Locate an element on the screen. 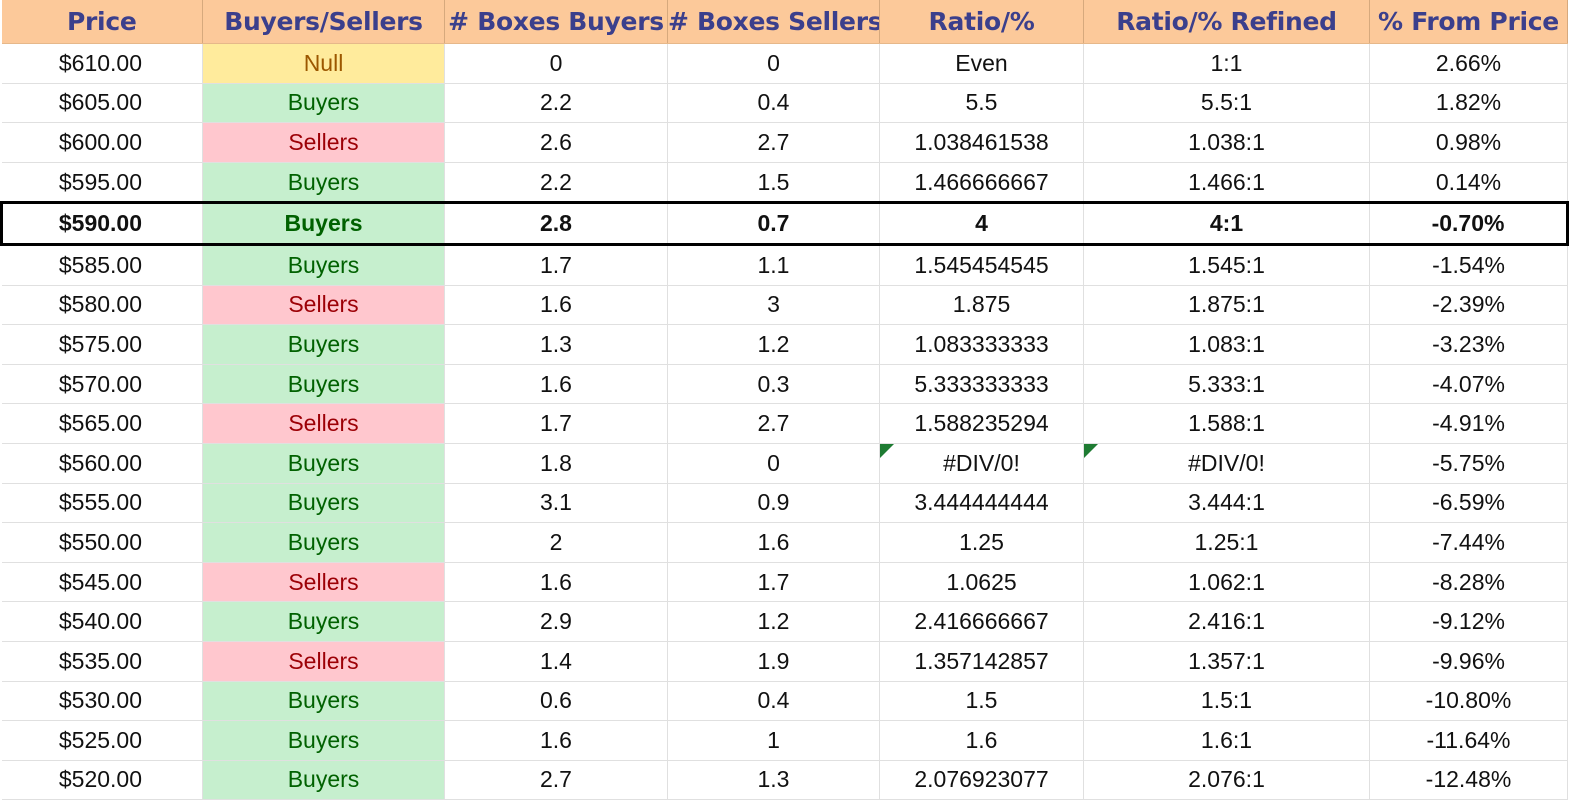 Image resolution: width=1586 pixels, height=810 pixels. ratio-cell: 1.083333333 is located at coordinates (981, 344).